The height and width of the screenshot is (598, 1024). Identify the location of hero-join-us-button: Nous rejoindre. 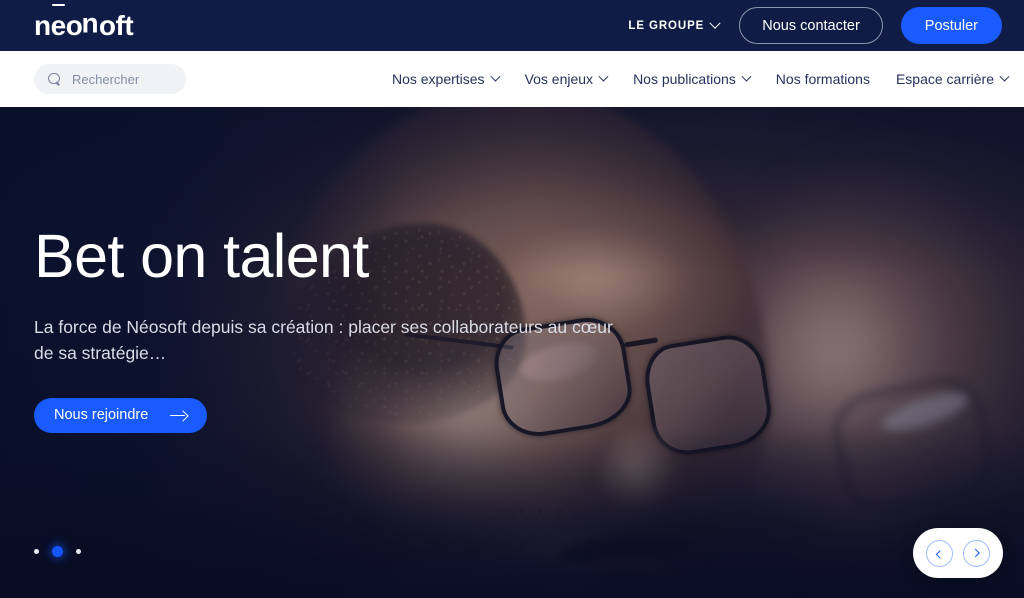
(121, 415).